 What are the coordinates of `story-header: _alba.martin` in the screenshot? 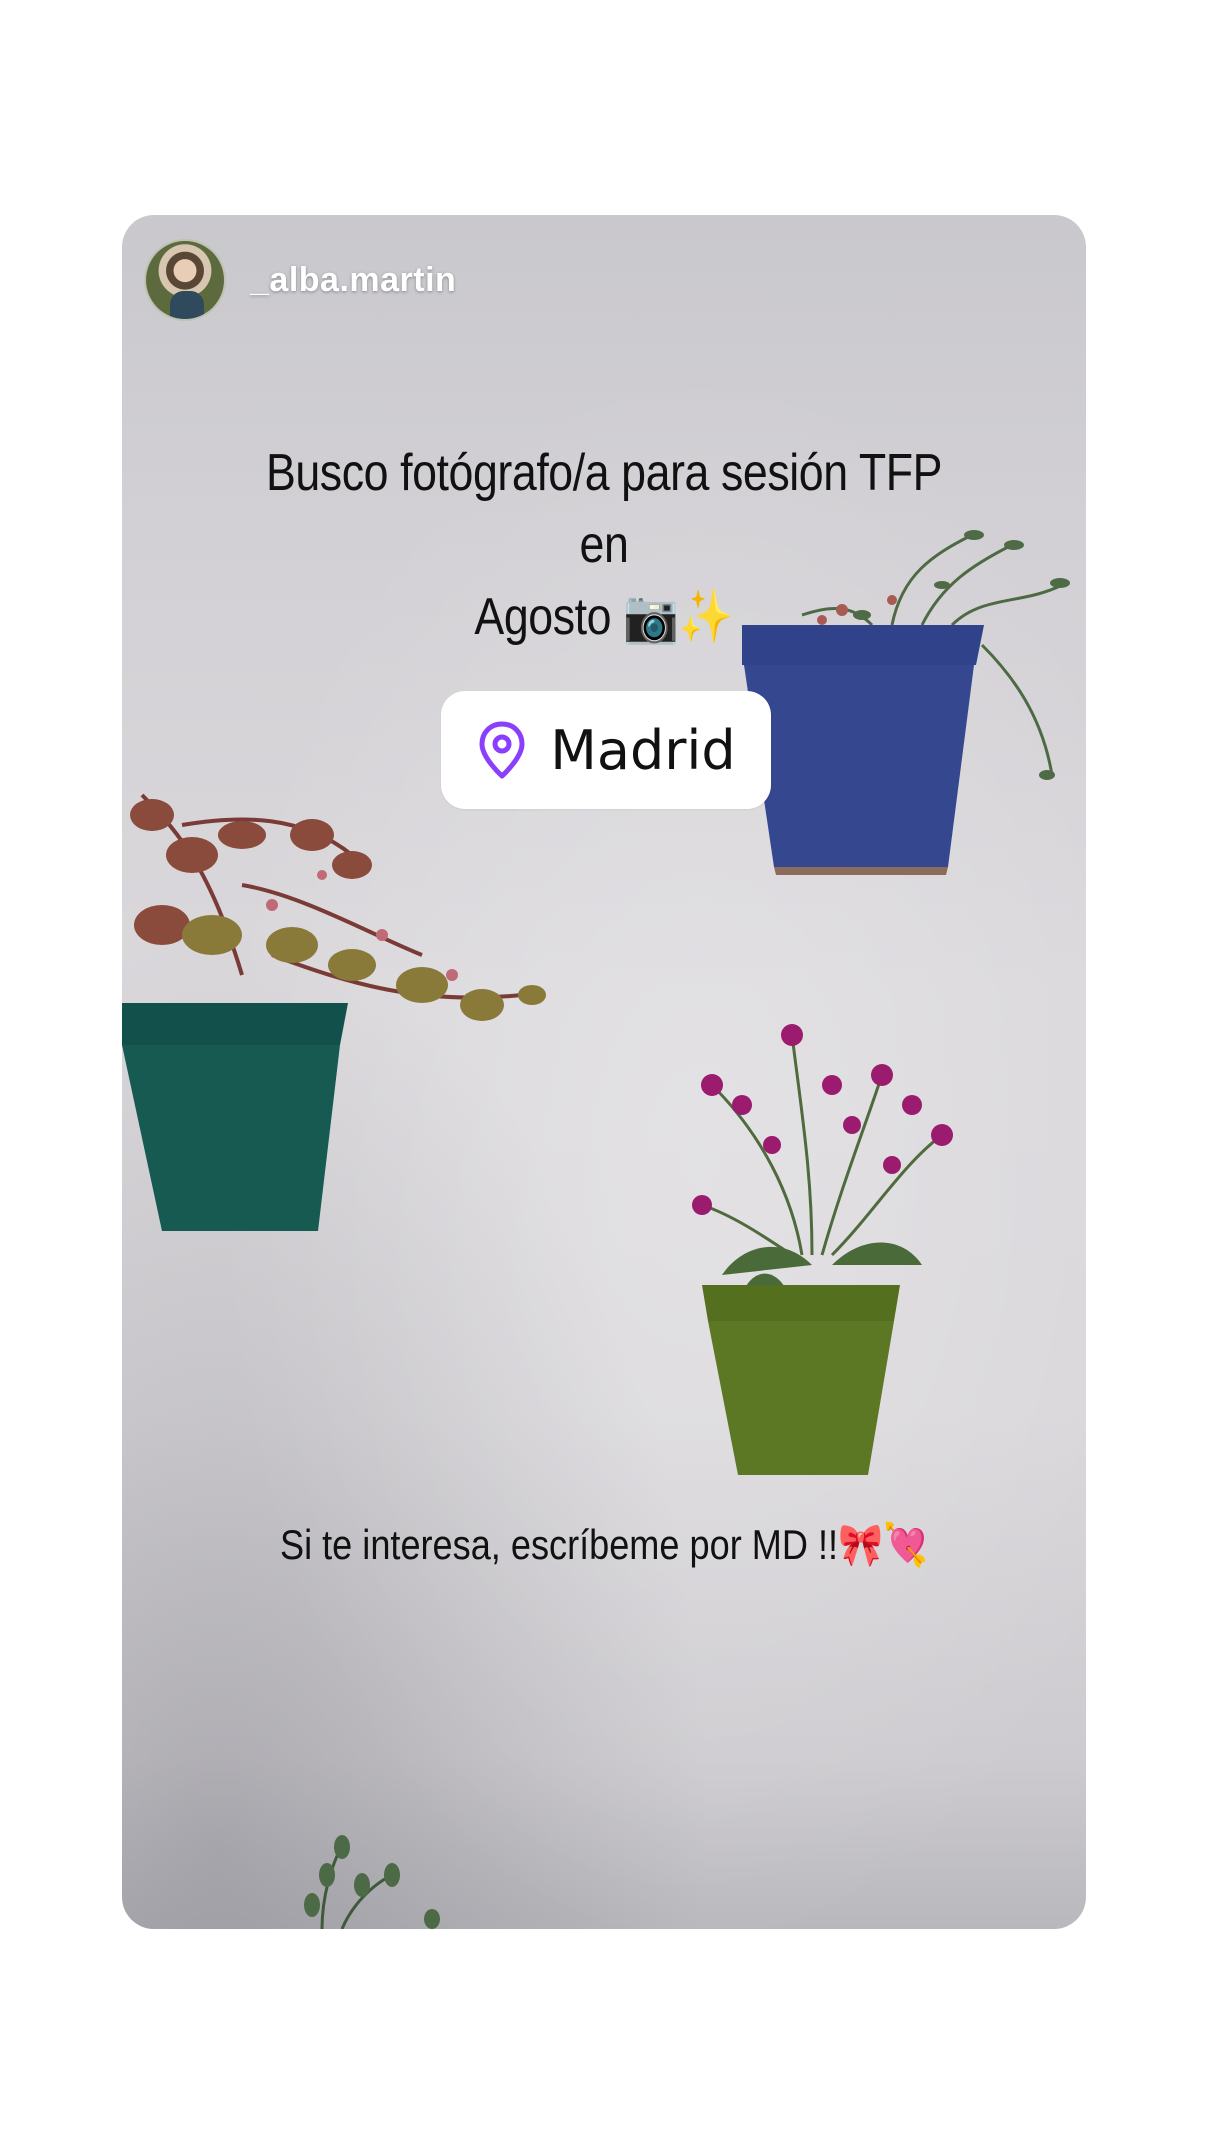 It's located at (300, 280).